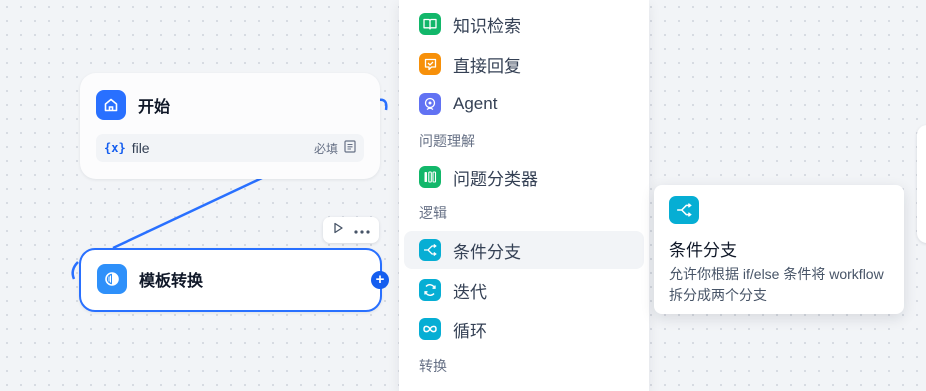 The width and height of the screenshot is (926, 391). Describe the element at coordinates (495, 179) in the screenshot. I see `menu-item-label: 问题分类器` at that location.